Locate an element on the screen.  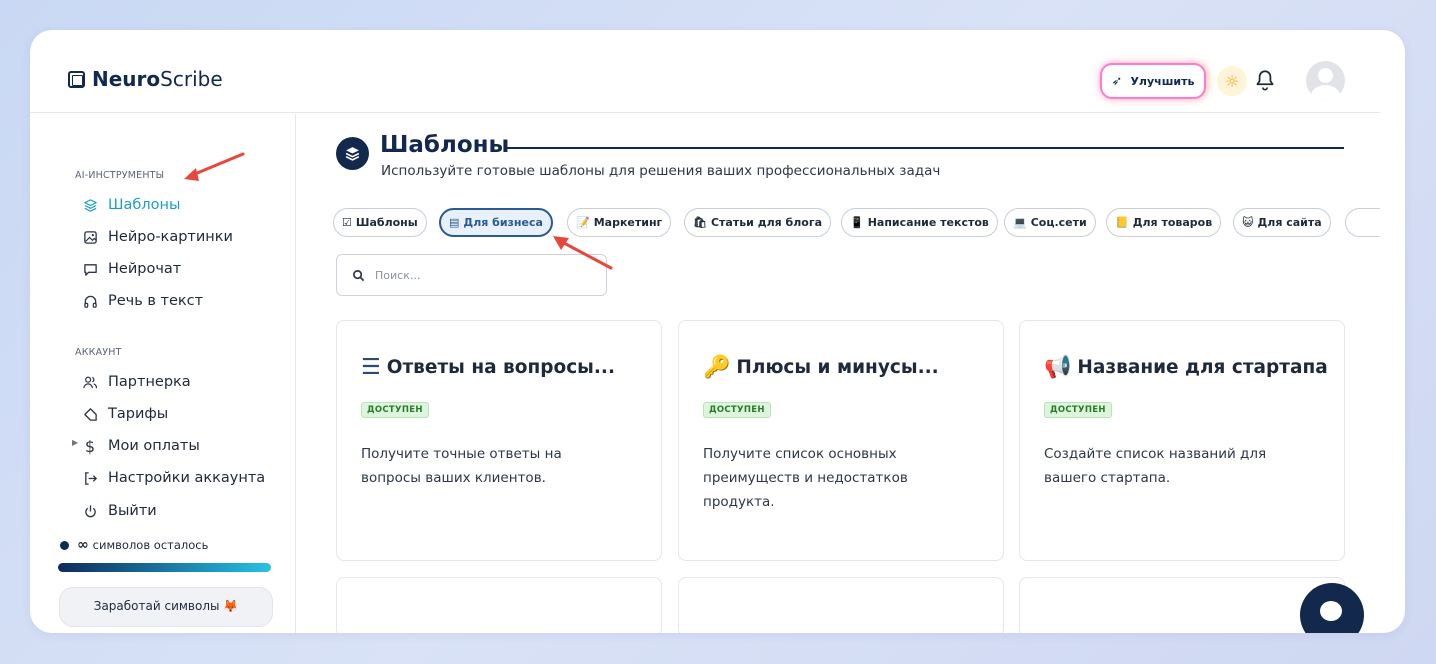
sidebar-item-label: Выйти is located at coordinates (132, 511).